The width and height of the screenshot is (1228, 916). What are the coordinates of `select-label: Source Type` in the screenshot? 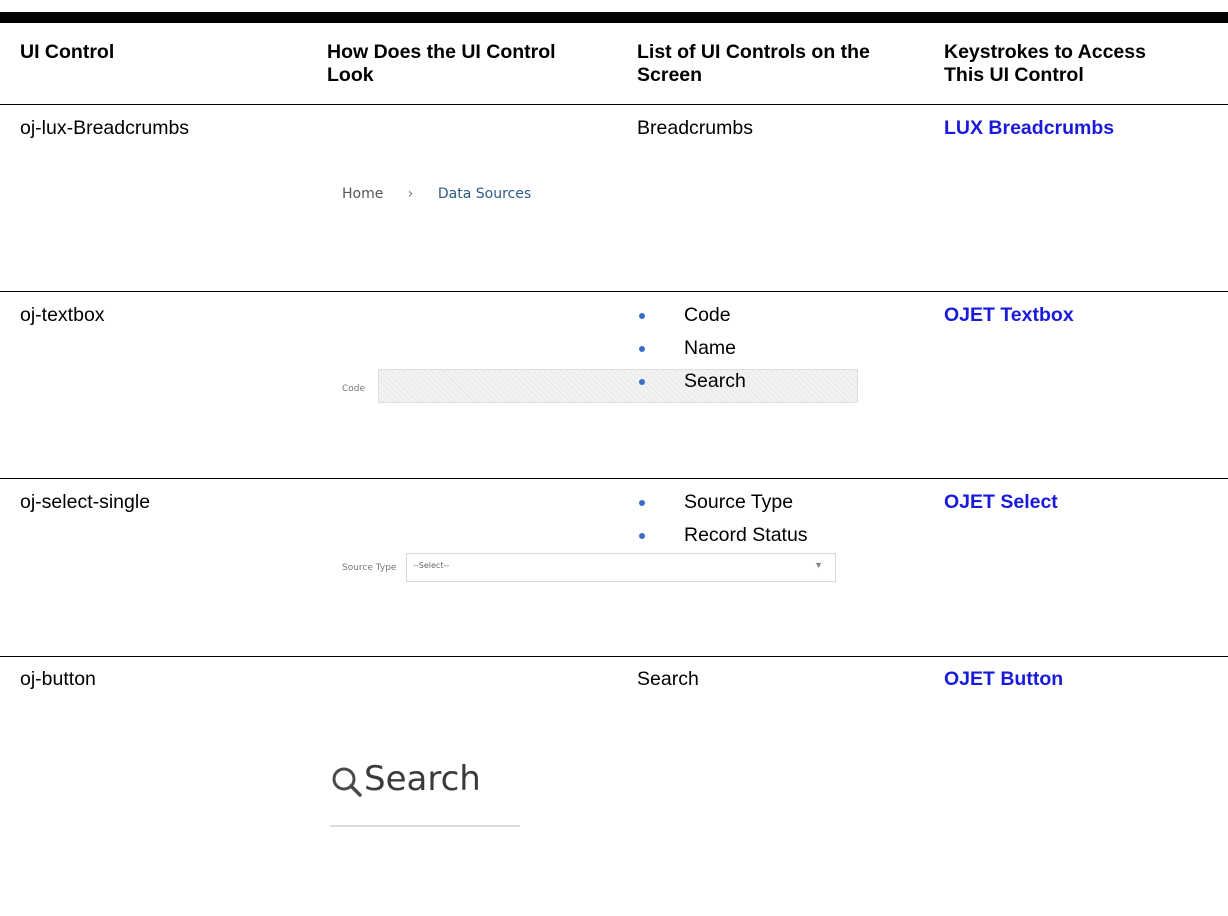 It's located at (369, 568).